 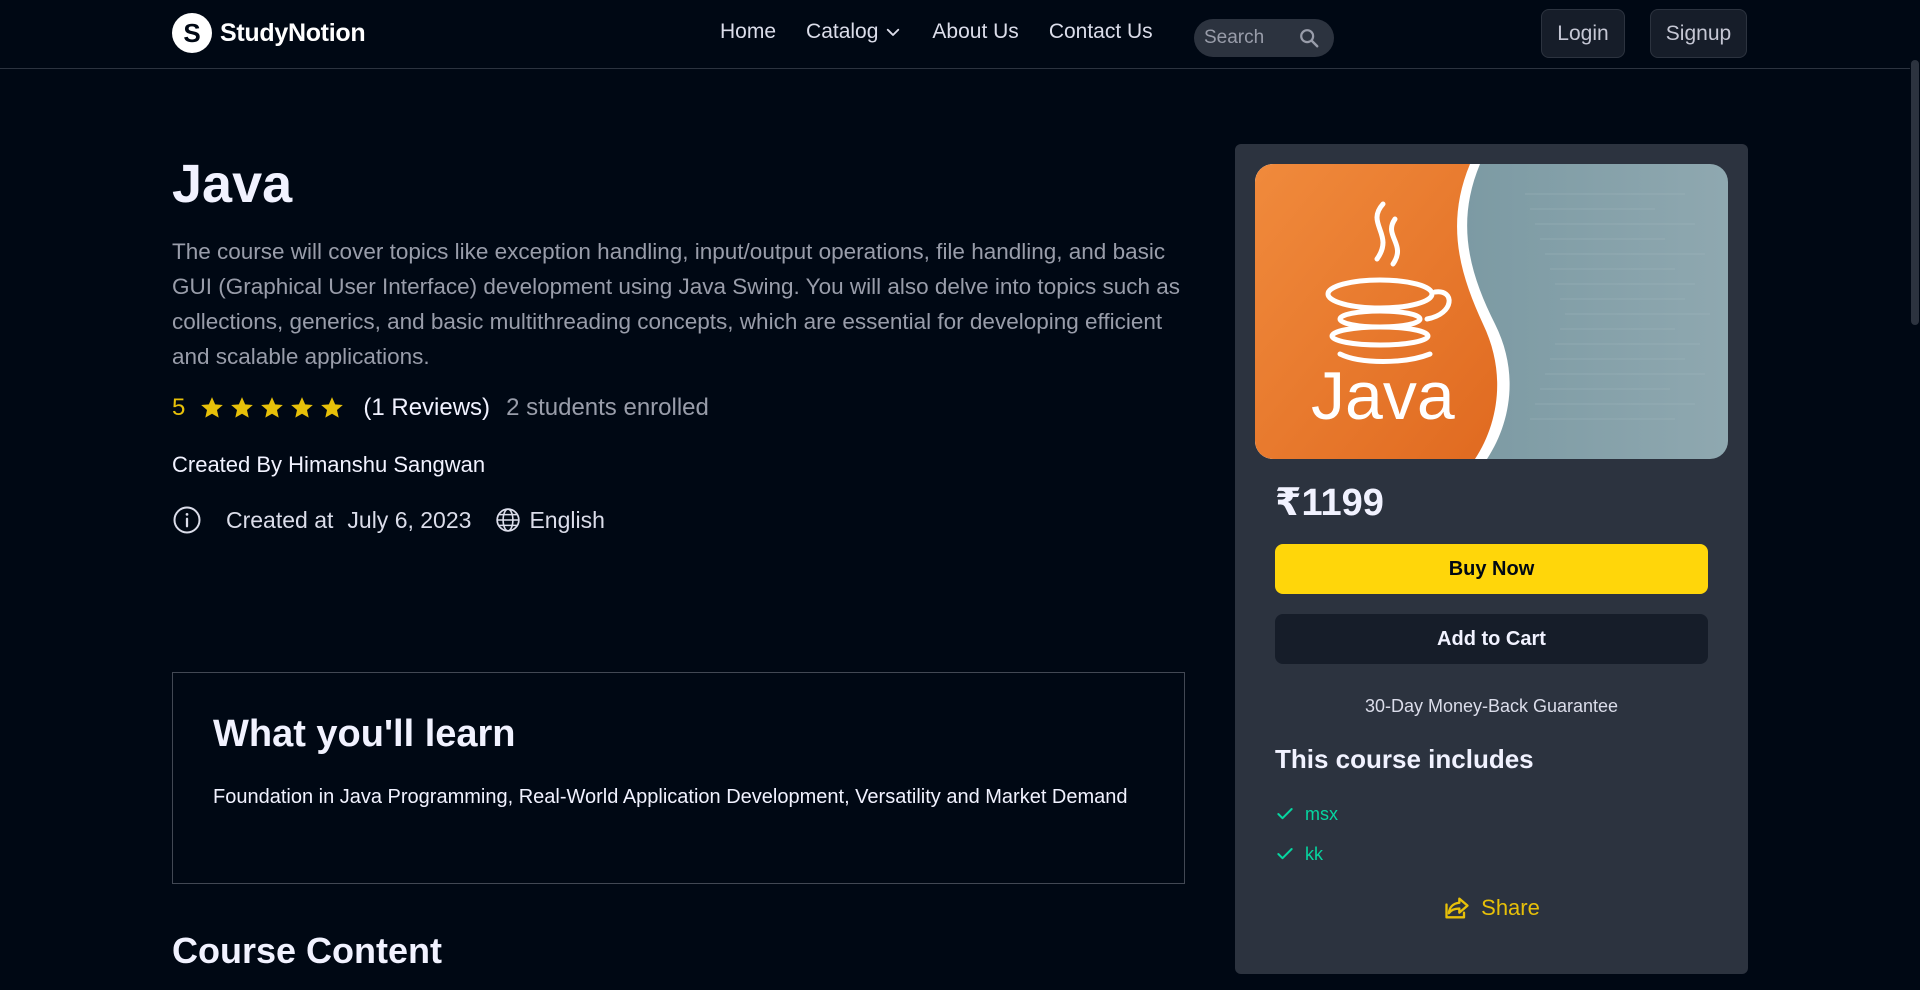 What do you see at coordinates (1491, 706) in the screenshot?
I see `money-back-guarantee: 30-Day Money-Back Guarantee` at bounding box center [1491, 706].